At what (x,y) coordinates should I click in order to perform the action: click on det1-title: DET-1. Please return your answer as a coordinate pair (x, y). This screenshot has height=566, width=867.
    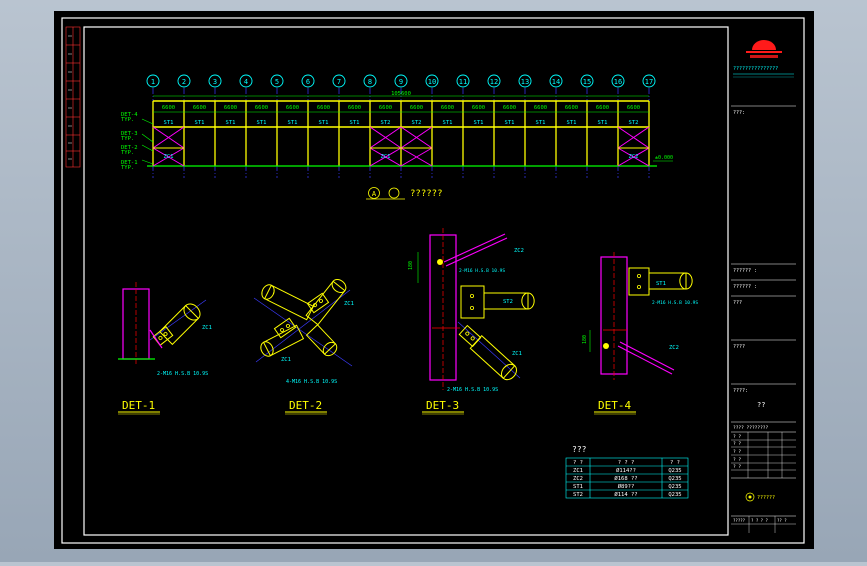
    Looking at the image, I should click on (138, 405).